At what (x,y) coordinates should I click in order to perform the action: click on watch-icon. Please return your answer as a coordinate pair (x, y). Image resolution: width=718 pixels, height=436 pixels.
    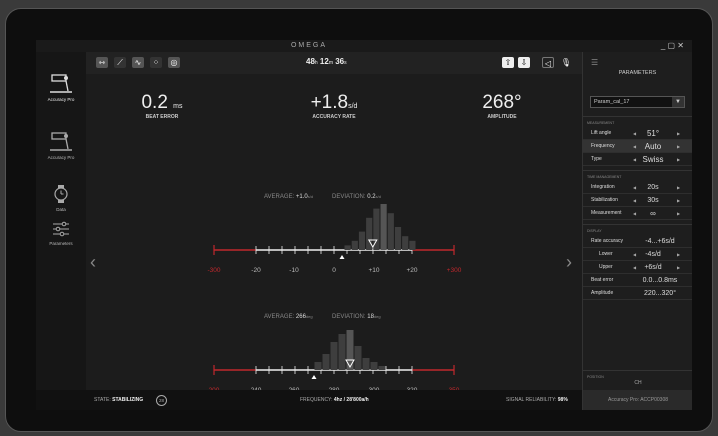
    Looking at the image, I should click on (61, 194).